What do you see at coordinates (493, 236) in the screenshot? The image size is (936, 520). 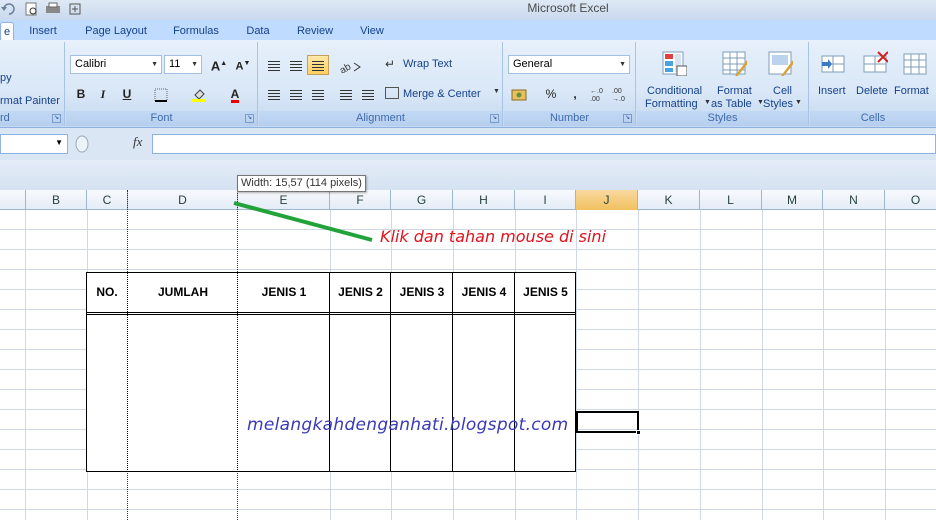 I see `instruction-annotation: Klik dan tahan mouse di sini` at bounding box center [493, 236].